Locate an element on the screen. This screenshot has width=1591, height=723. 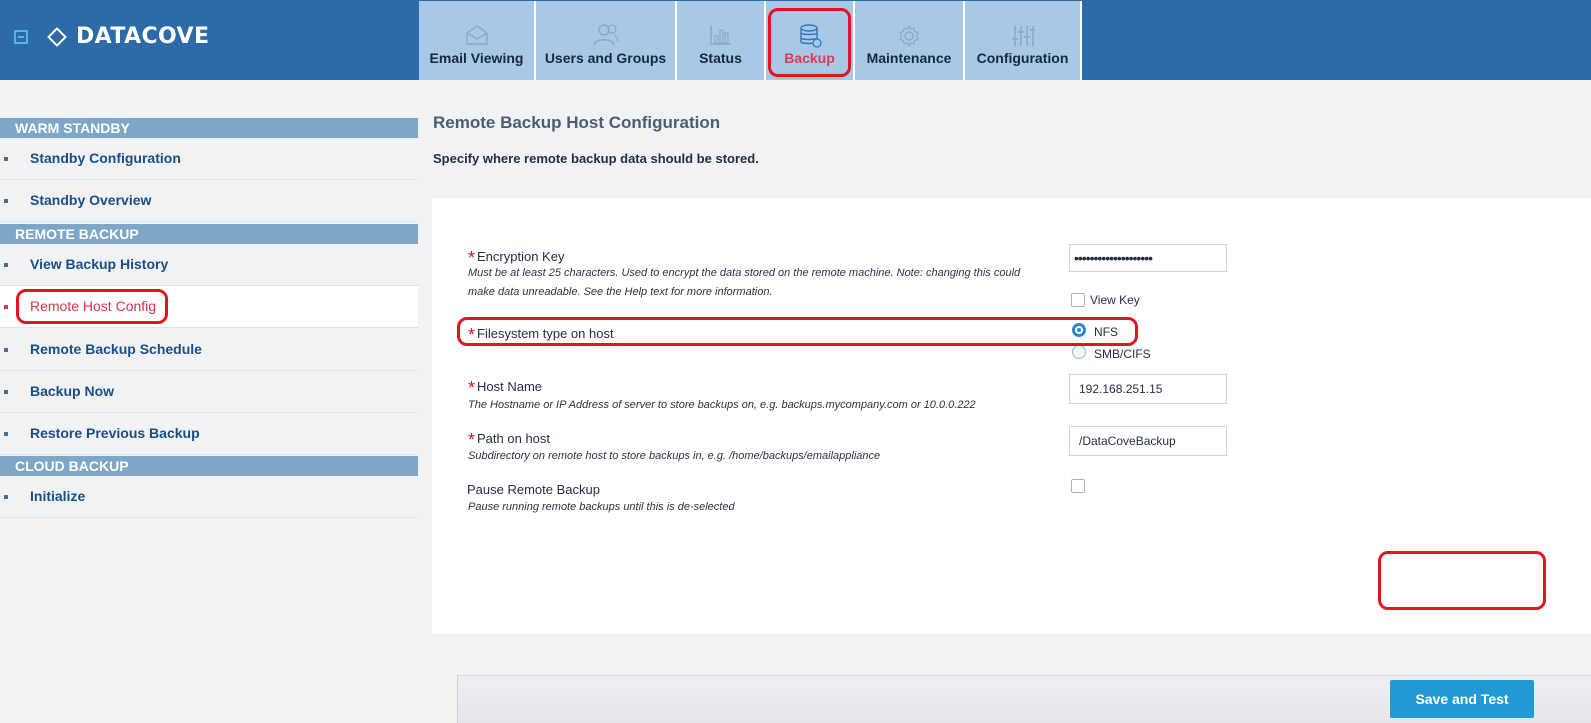
tab-users-and-groups: Users and Groups is located at coordinates (606, 40).